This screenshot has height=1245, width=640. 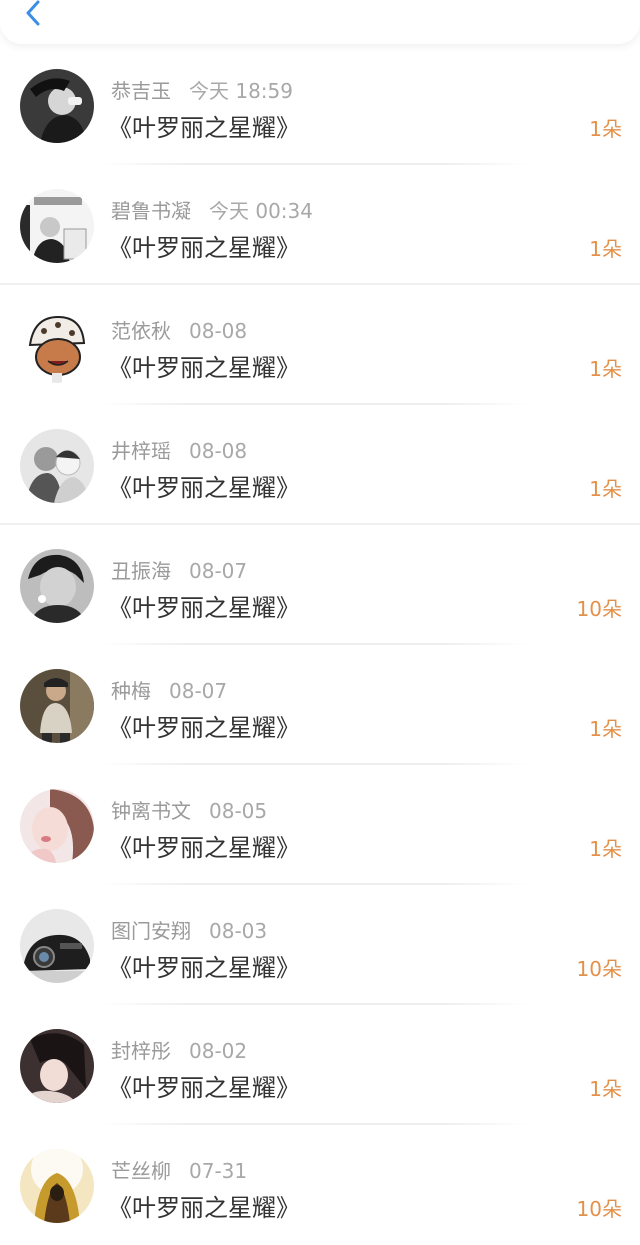 I want to click on list-item: 钟离书文 08-05 《叶罗丽之星耀》 1朵, so click(x=320, y=825).